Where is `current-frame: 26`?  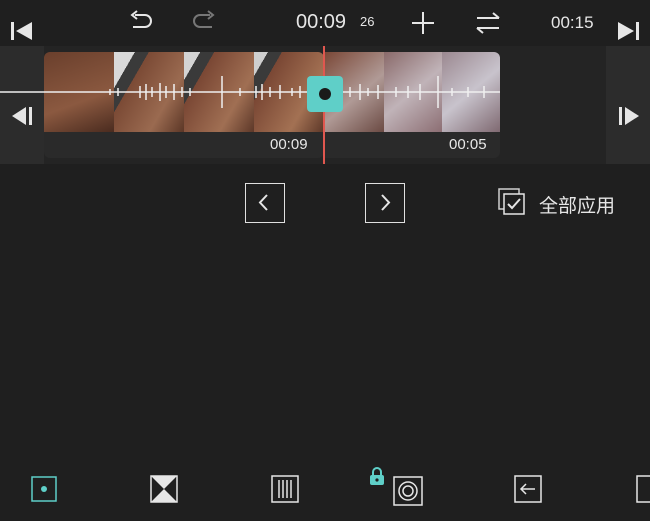 current-frame: 26 is located at coordinates (367, 21).